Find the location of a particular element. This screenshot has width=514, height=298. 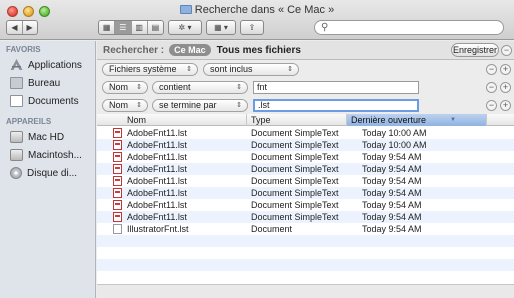

sidebar-item-applications: Applications is located at coordinates (47, 65).